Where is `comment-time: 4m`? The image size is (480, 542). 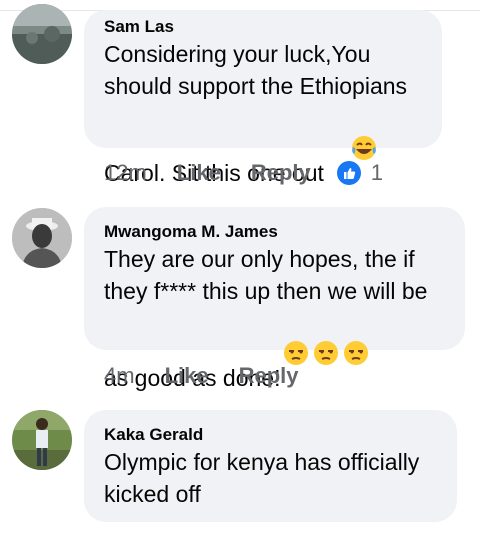
comment-time: 4m is located at coordinates (119, 376).